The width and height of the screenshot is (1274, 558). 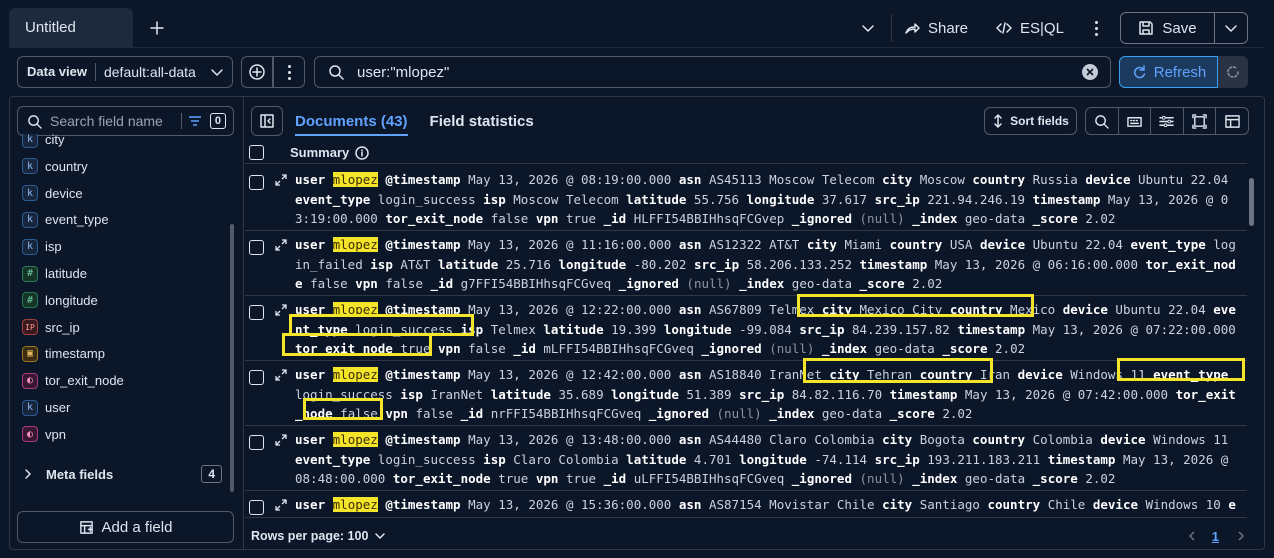 I want to click on tab-field-statistics: Field statistics, so click(x=482, y=121).